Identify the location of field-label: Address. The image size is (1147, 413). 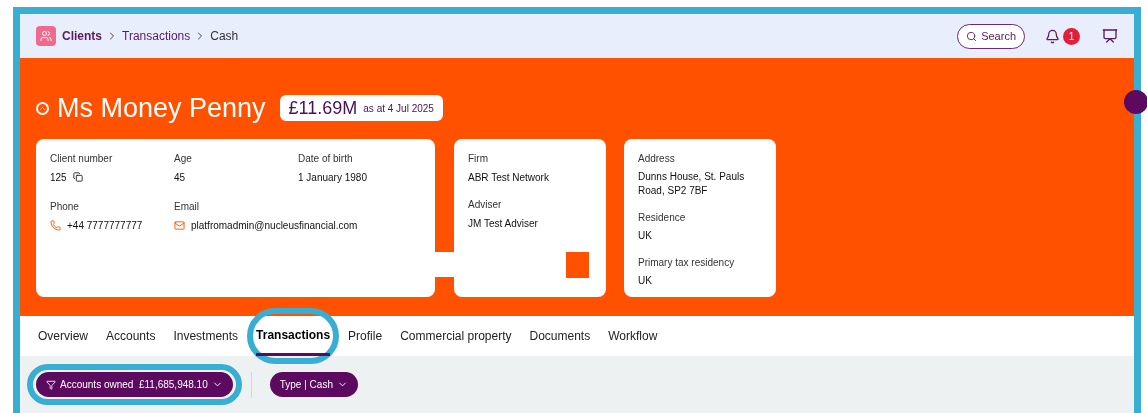
(657, 158).